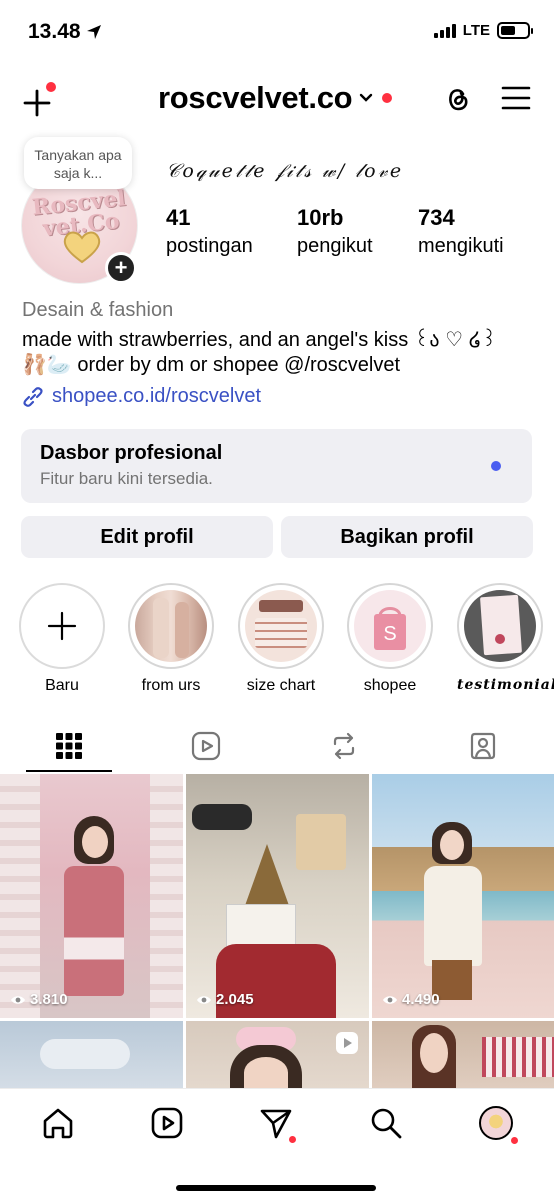 The height and width of the screenshot is (1200, 554). I want to click on profile-category: Desain & fashion, so click(98, 310).